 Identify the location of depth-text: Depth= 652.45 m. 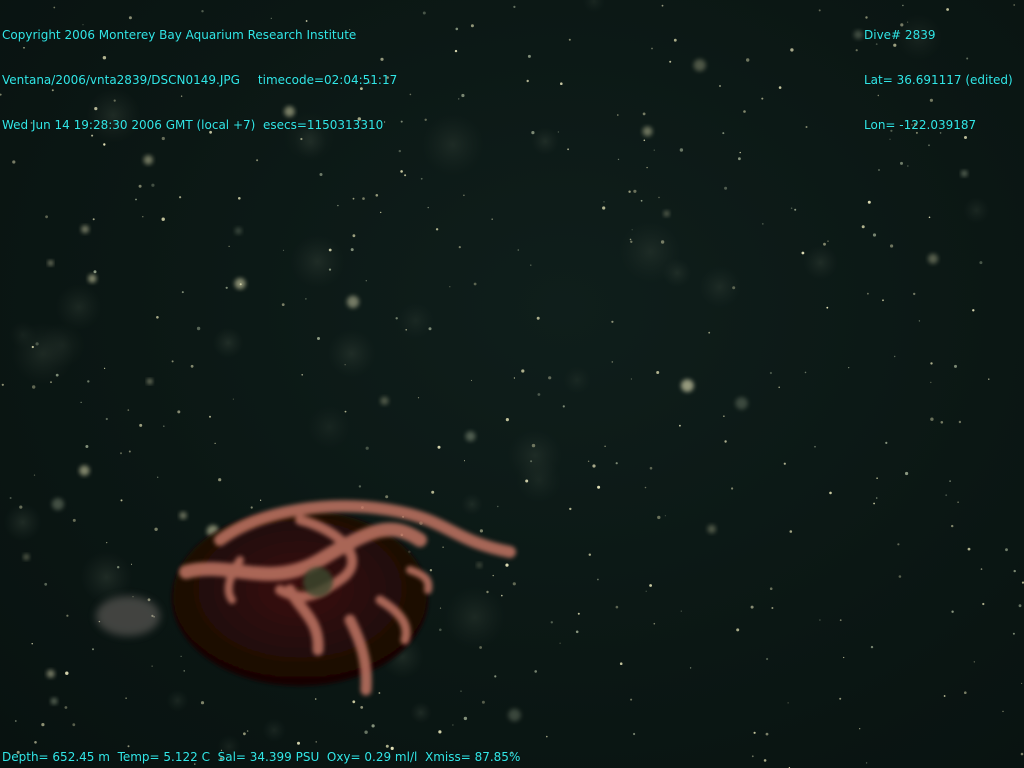
(56, 757).